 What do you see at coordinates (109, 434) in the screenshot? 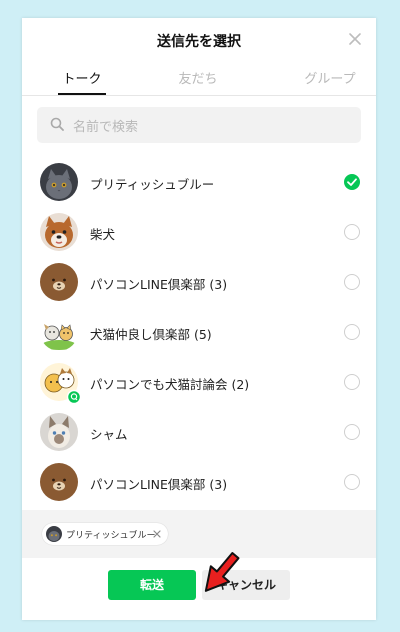
I see `item-name: シャム` at bounding box center [109, 434].